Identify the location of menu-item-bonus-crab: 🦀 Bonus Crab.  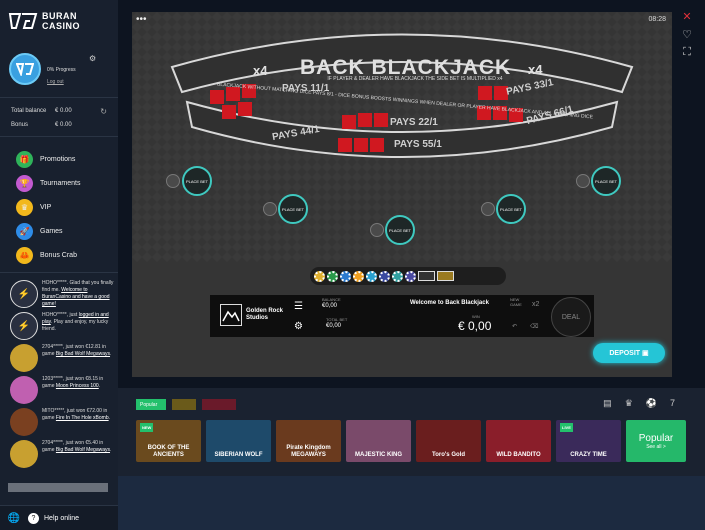
(48, 255).